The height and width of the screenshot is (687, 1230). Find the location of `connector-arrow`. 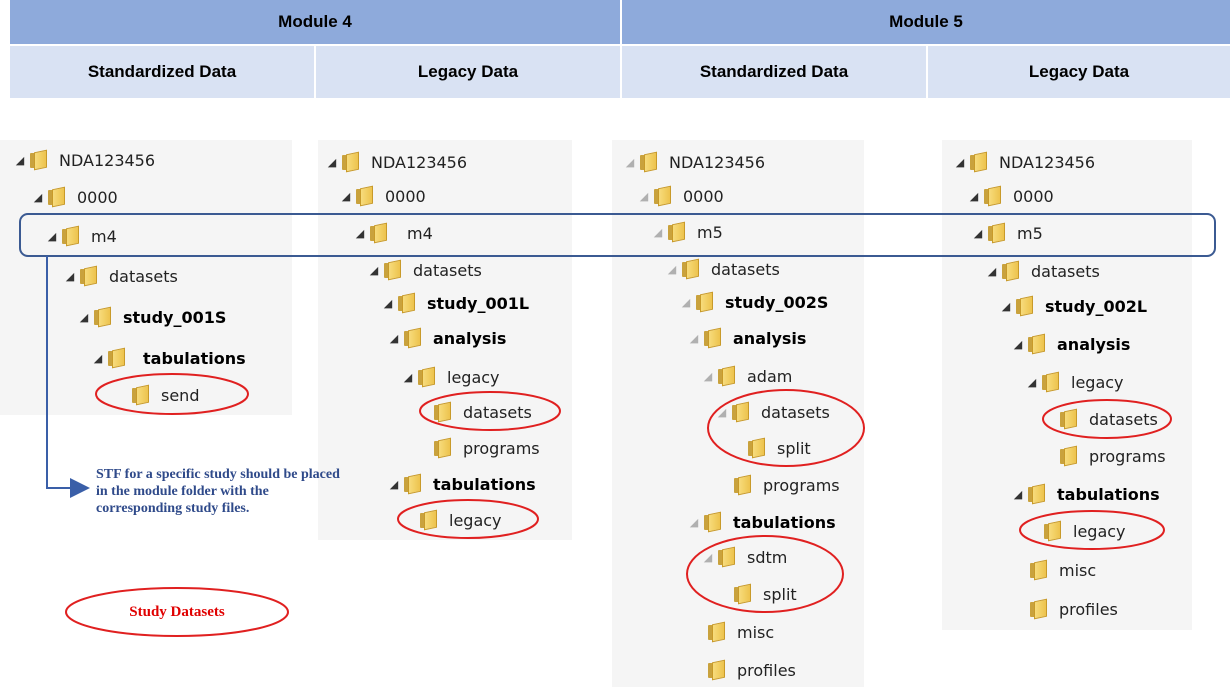

connector-arrow is located at coordinates (68, 377).